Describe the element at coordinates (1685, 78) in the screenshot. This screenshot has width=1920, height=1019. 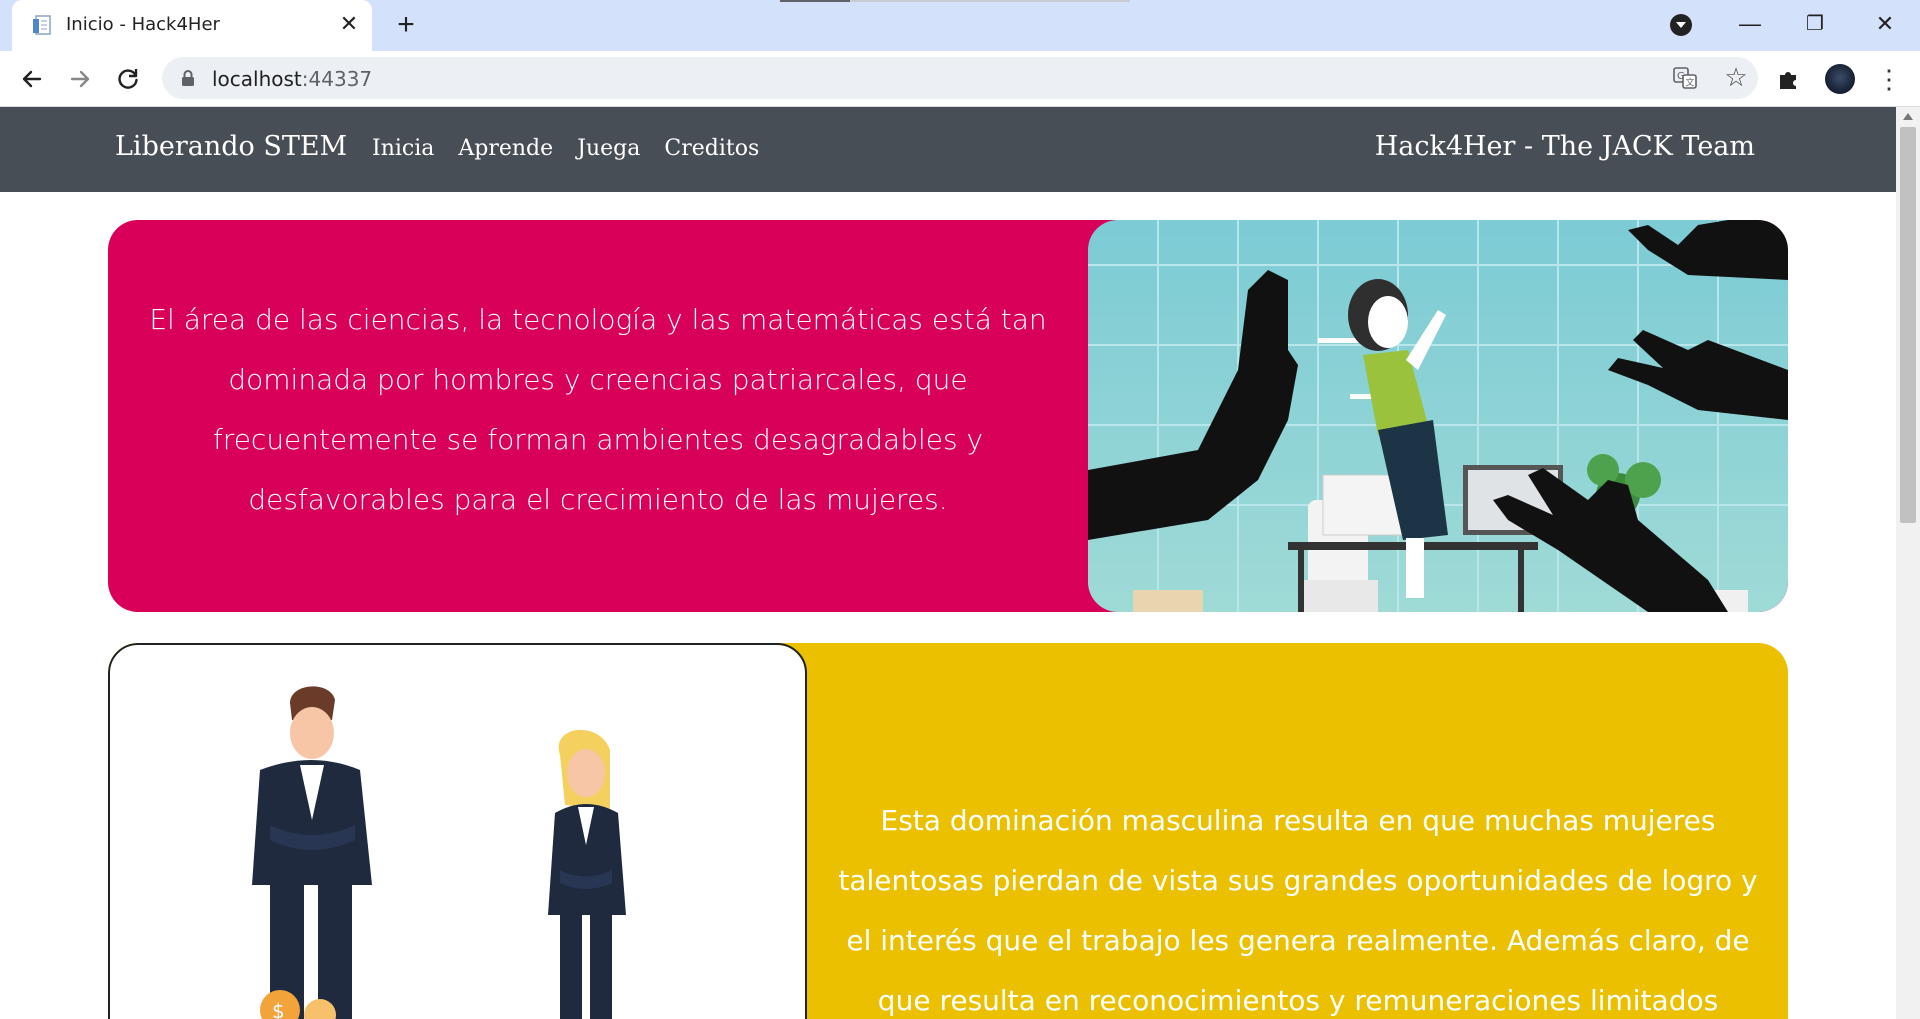
I see `translate-icon: G 文` at that location.